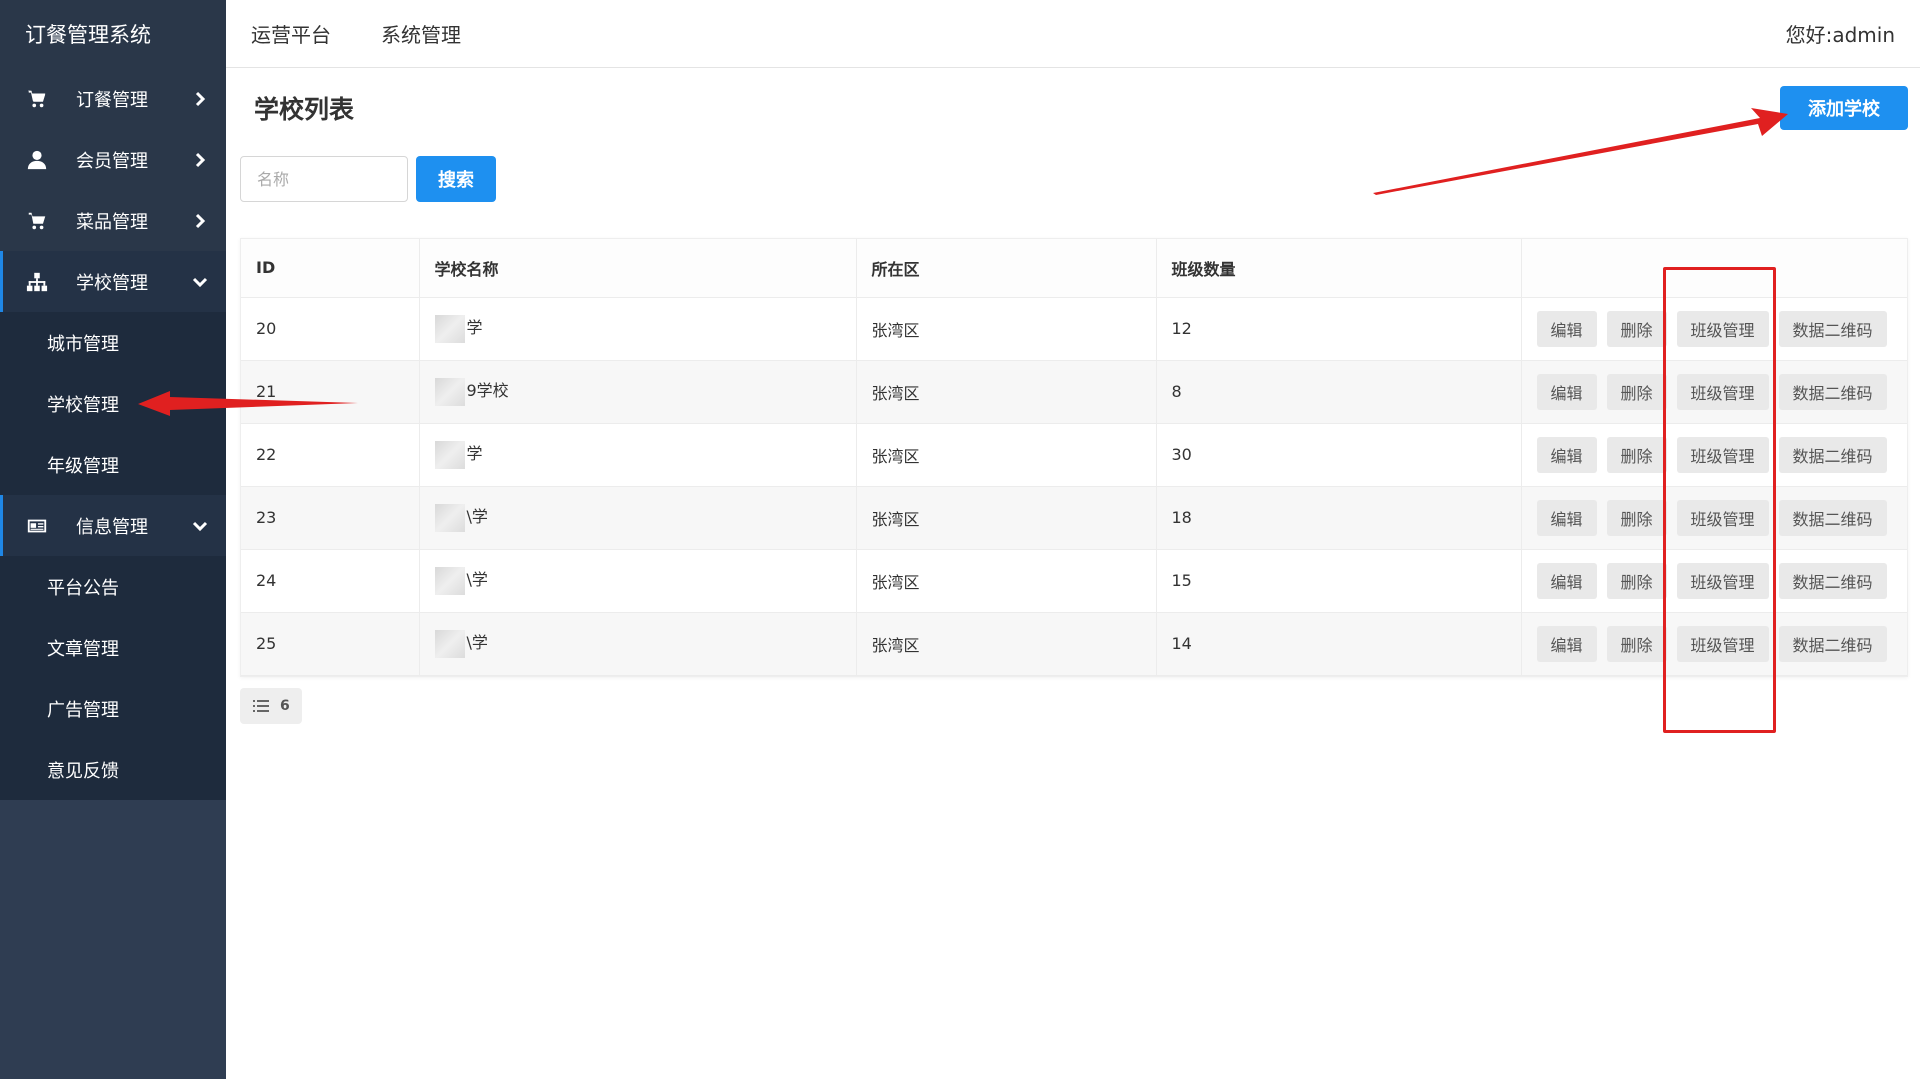 The width and height of the screenshot is (1920, 1079). I want to click on table-row: 24 \学 张湾区 15 编辑 删除 班级管理 数据二维码, so click(1074, 581).